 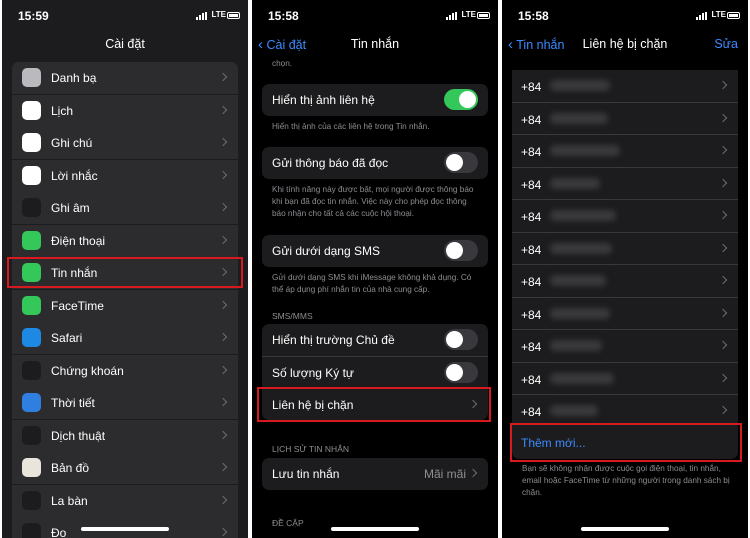 What do you see at coordinates (125, 403) in the screenshot?
I see `settings-row: Thời tiết` at bounding box center [125, 403].